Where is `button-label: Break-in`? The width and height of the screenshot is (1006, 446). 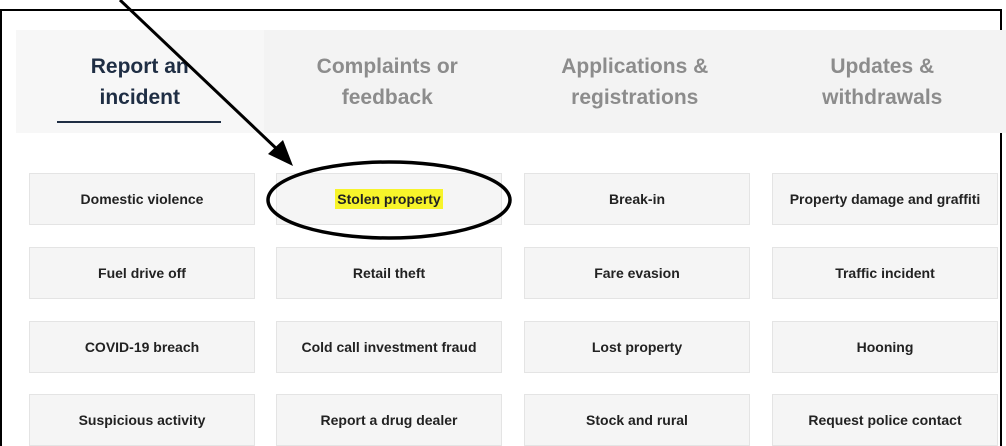 button-label: Break-in is located at coordinates (637, 199).